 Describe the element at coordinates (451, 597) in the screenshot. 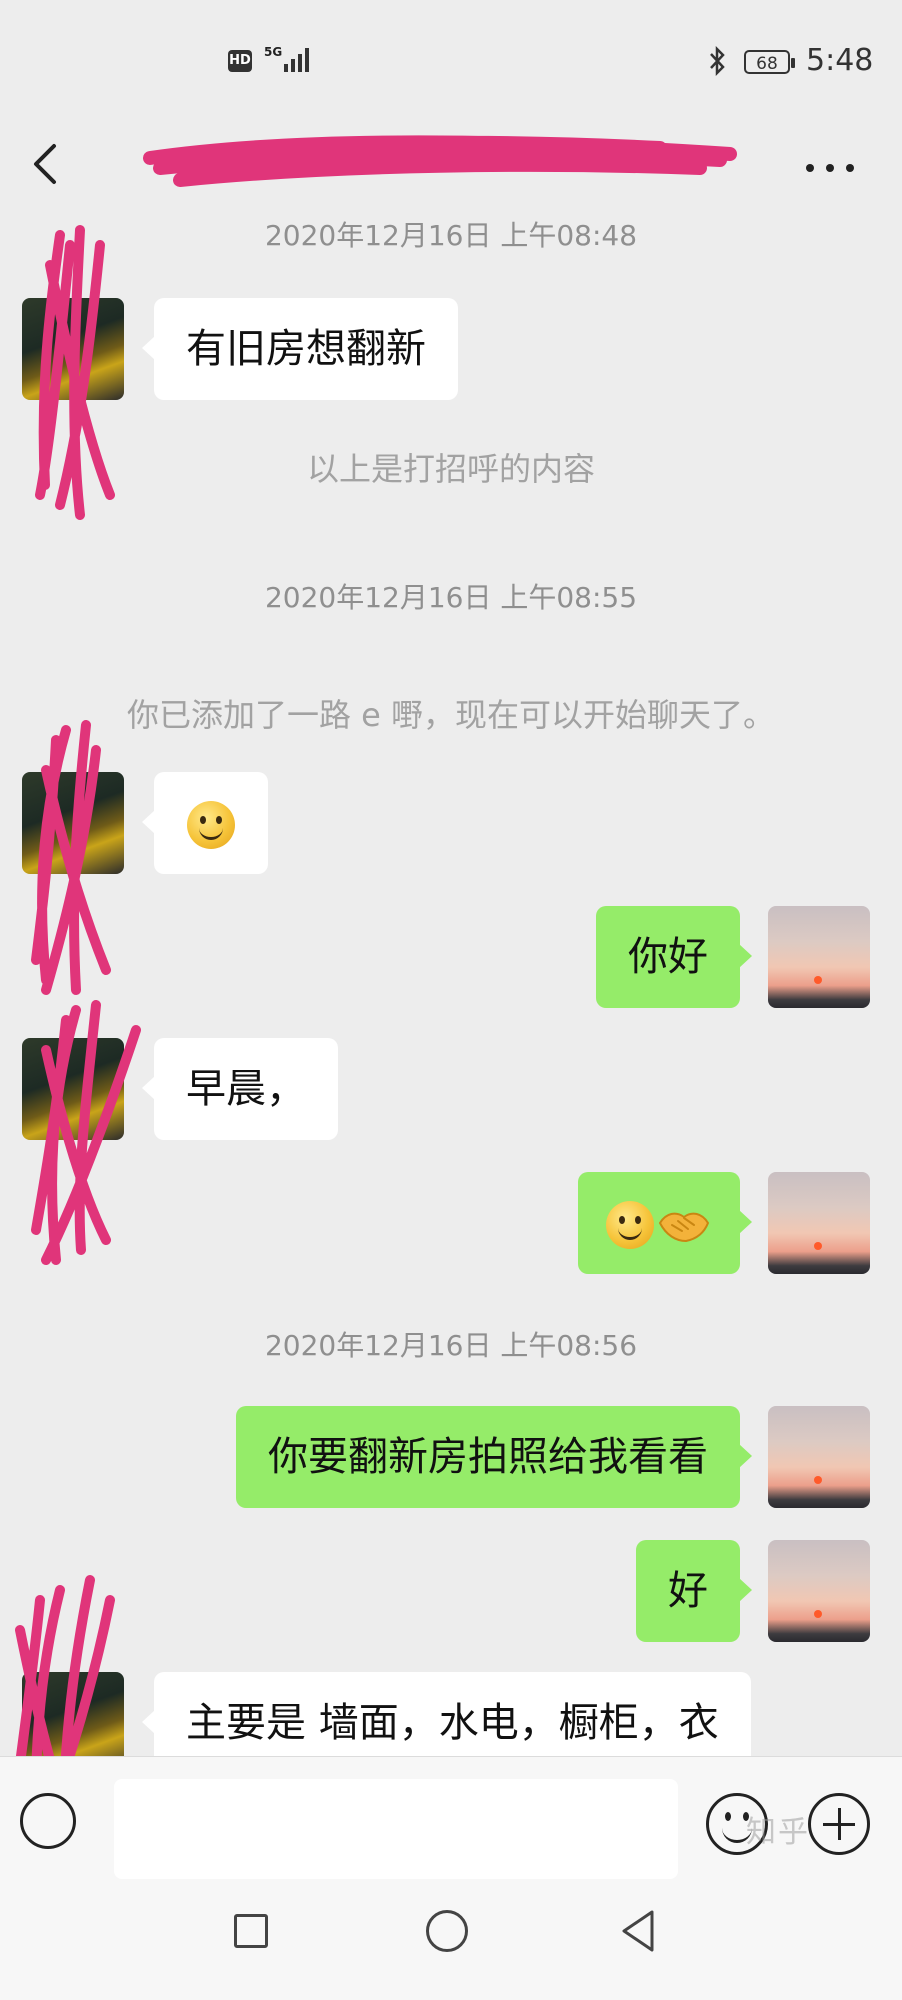

I see `timestamp: 2020年12月16日 上午08:55` at that location.